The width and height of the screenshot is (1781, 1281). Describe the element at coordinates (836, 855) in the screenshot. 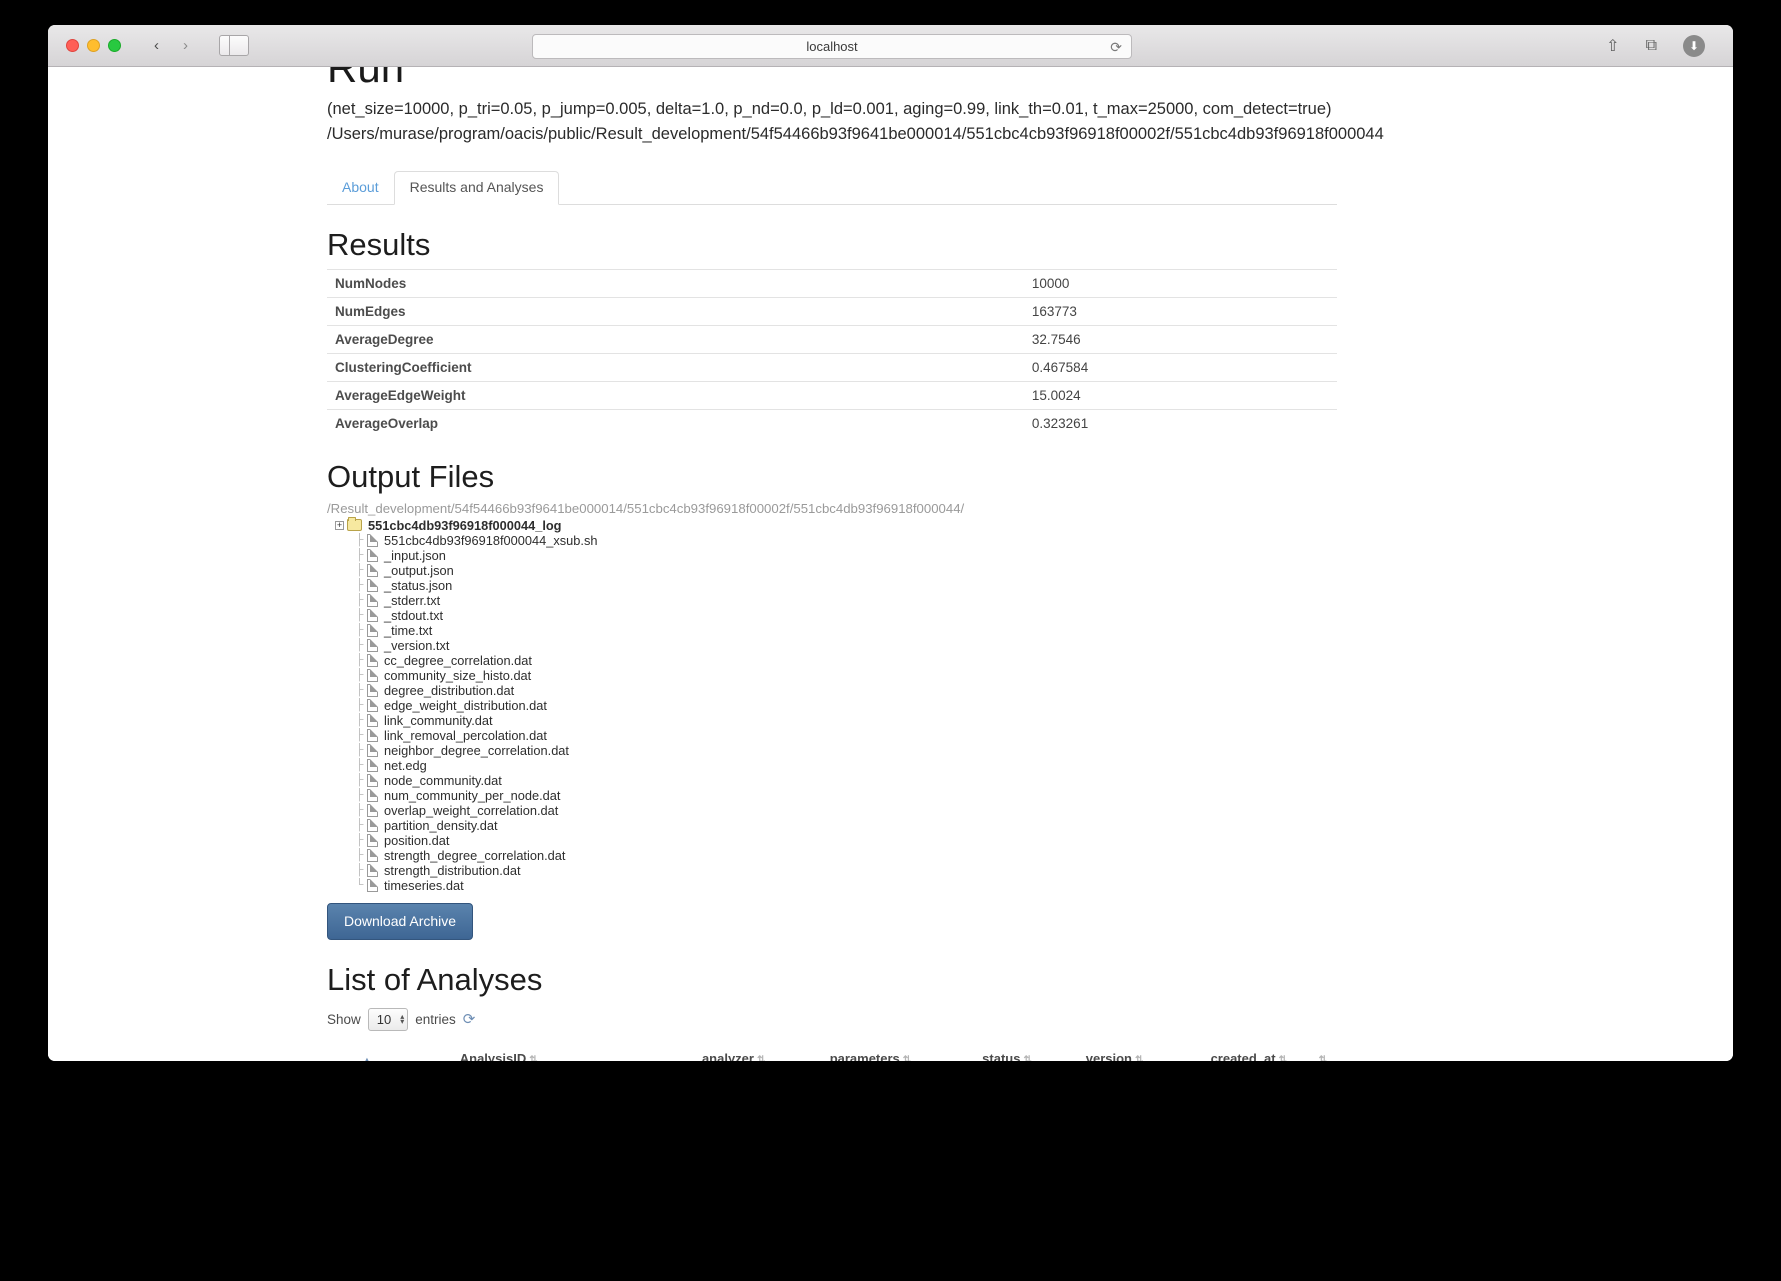

I see `file-tree-row: ├ strength_degree_correlation.dat` at that location.